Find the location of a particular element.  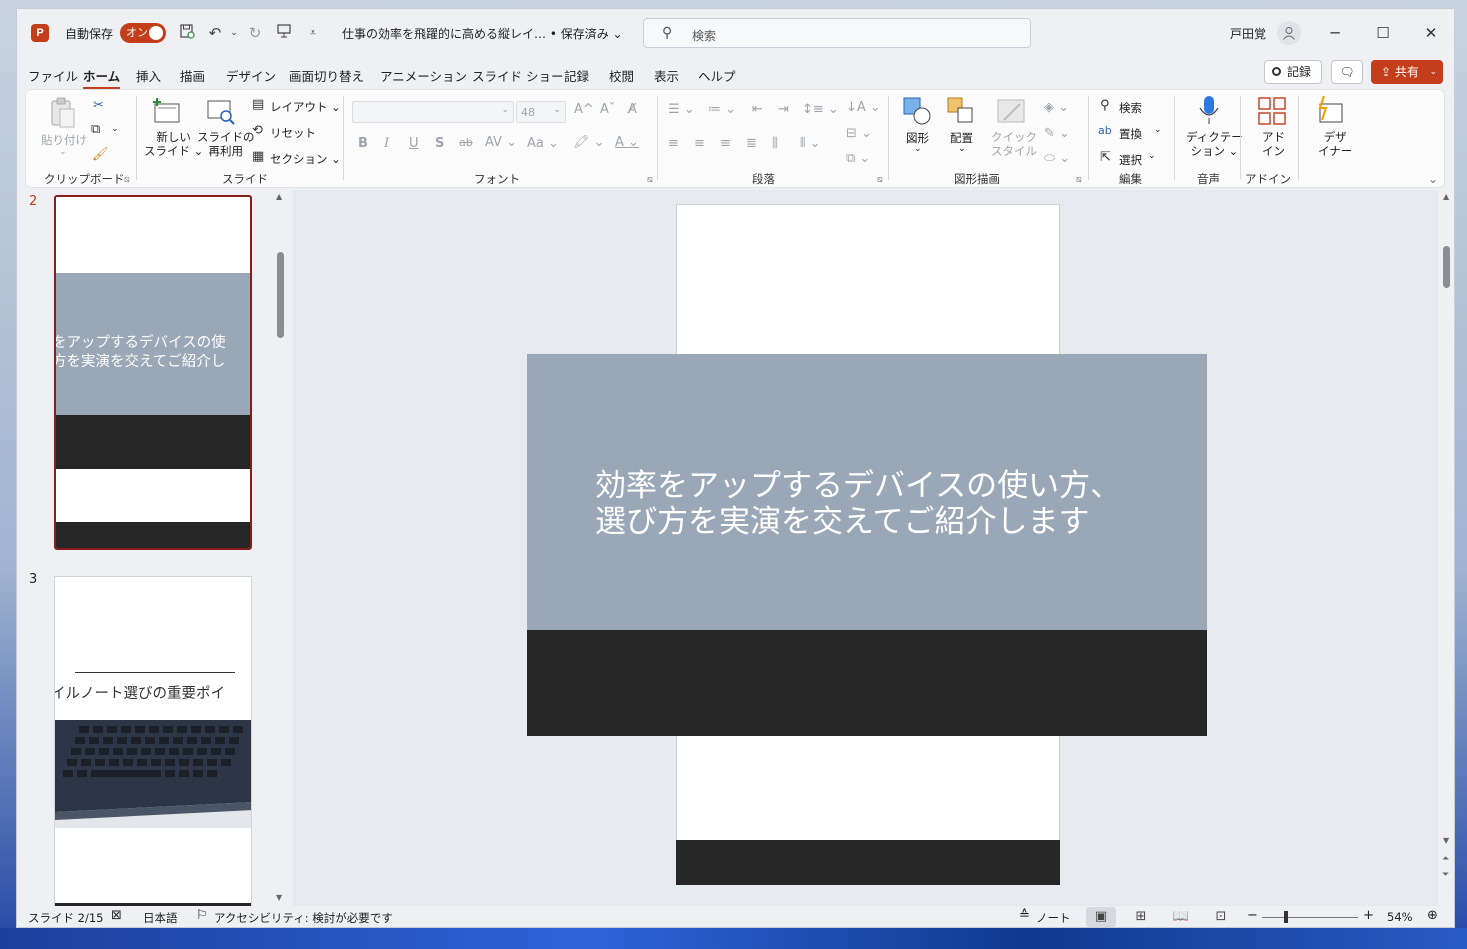

layout-label: レイアウト ⌄ is located at coordinates (305, 107).